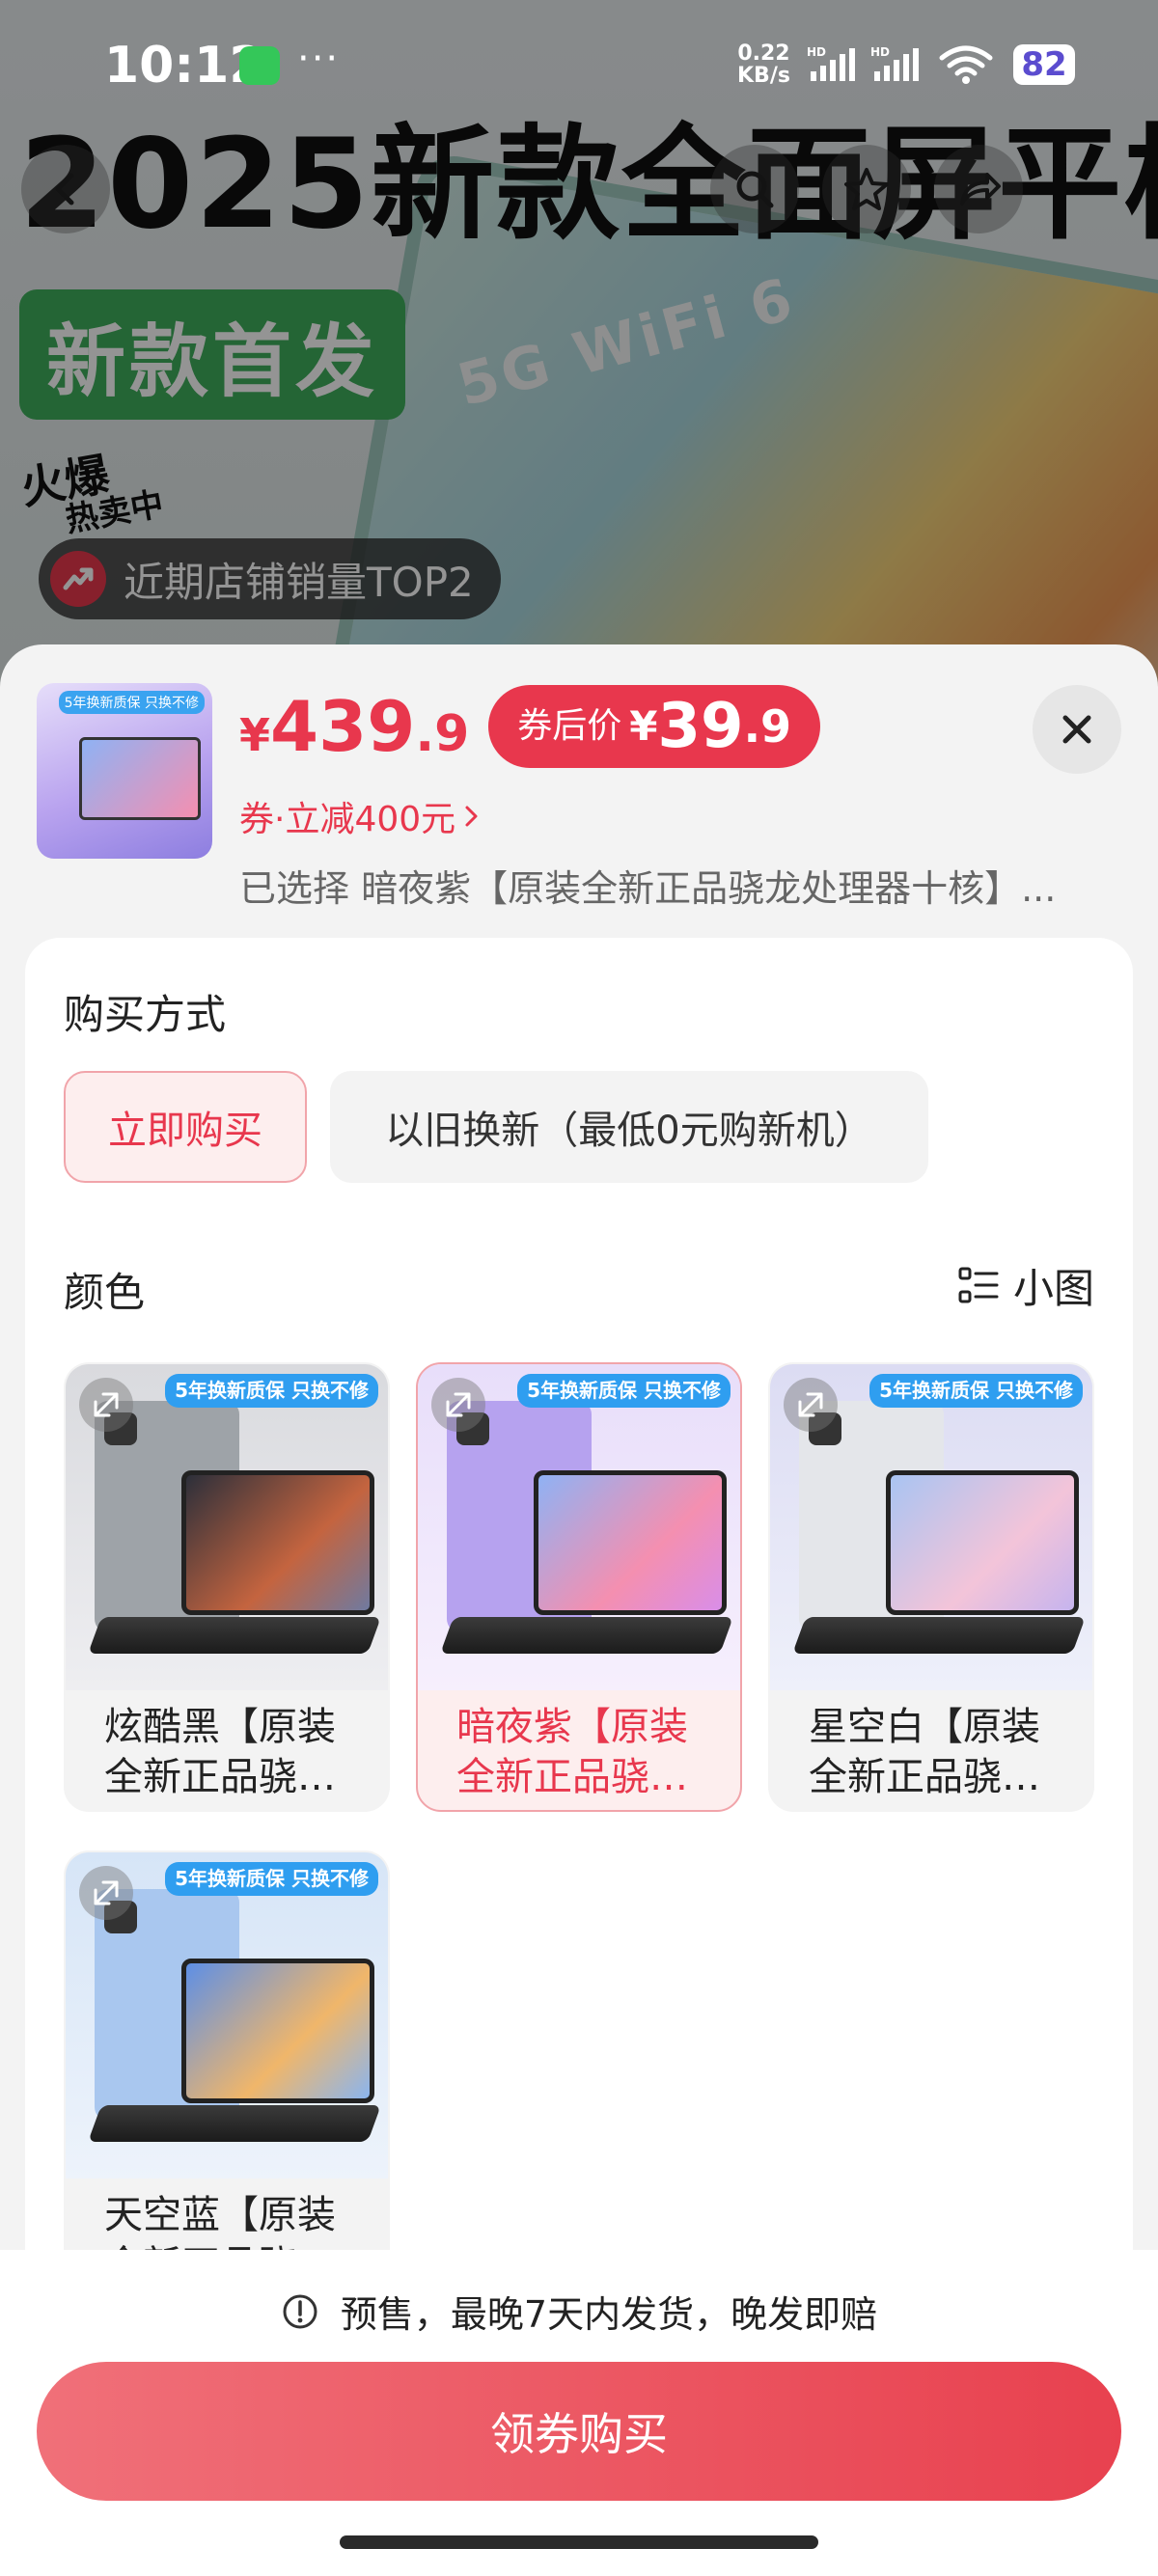 The height and width of the screenshot is (2576, 1158). I want to click on presale-notice: 预售，最晚7天内发货，晚发即赔, so click(579, 2312).